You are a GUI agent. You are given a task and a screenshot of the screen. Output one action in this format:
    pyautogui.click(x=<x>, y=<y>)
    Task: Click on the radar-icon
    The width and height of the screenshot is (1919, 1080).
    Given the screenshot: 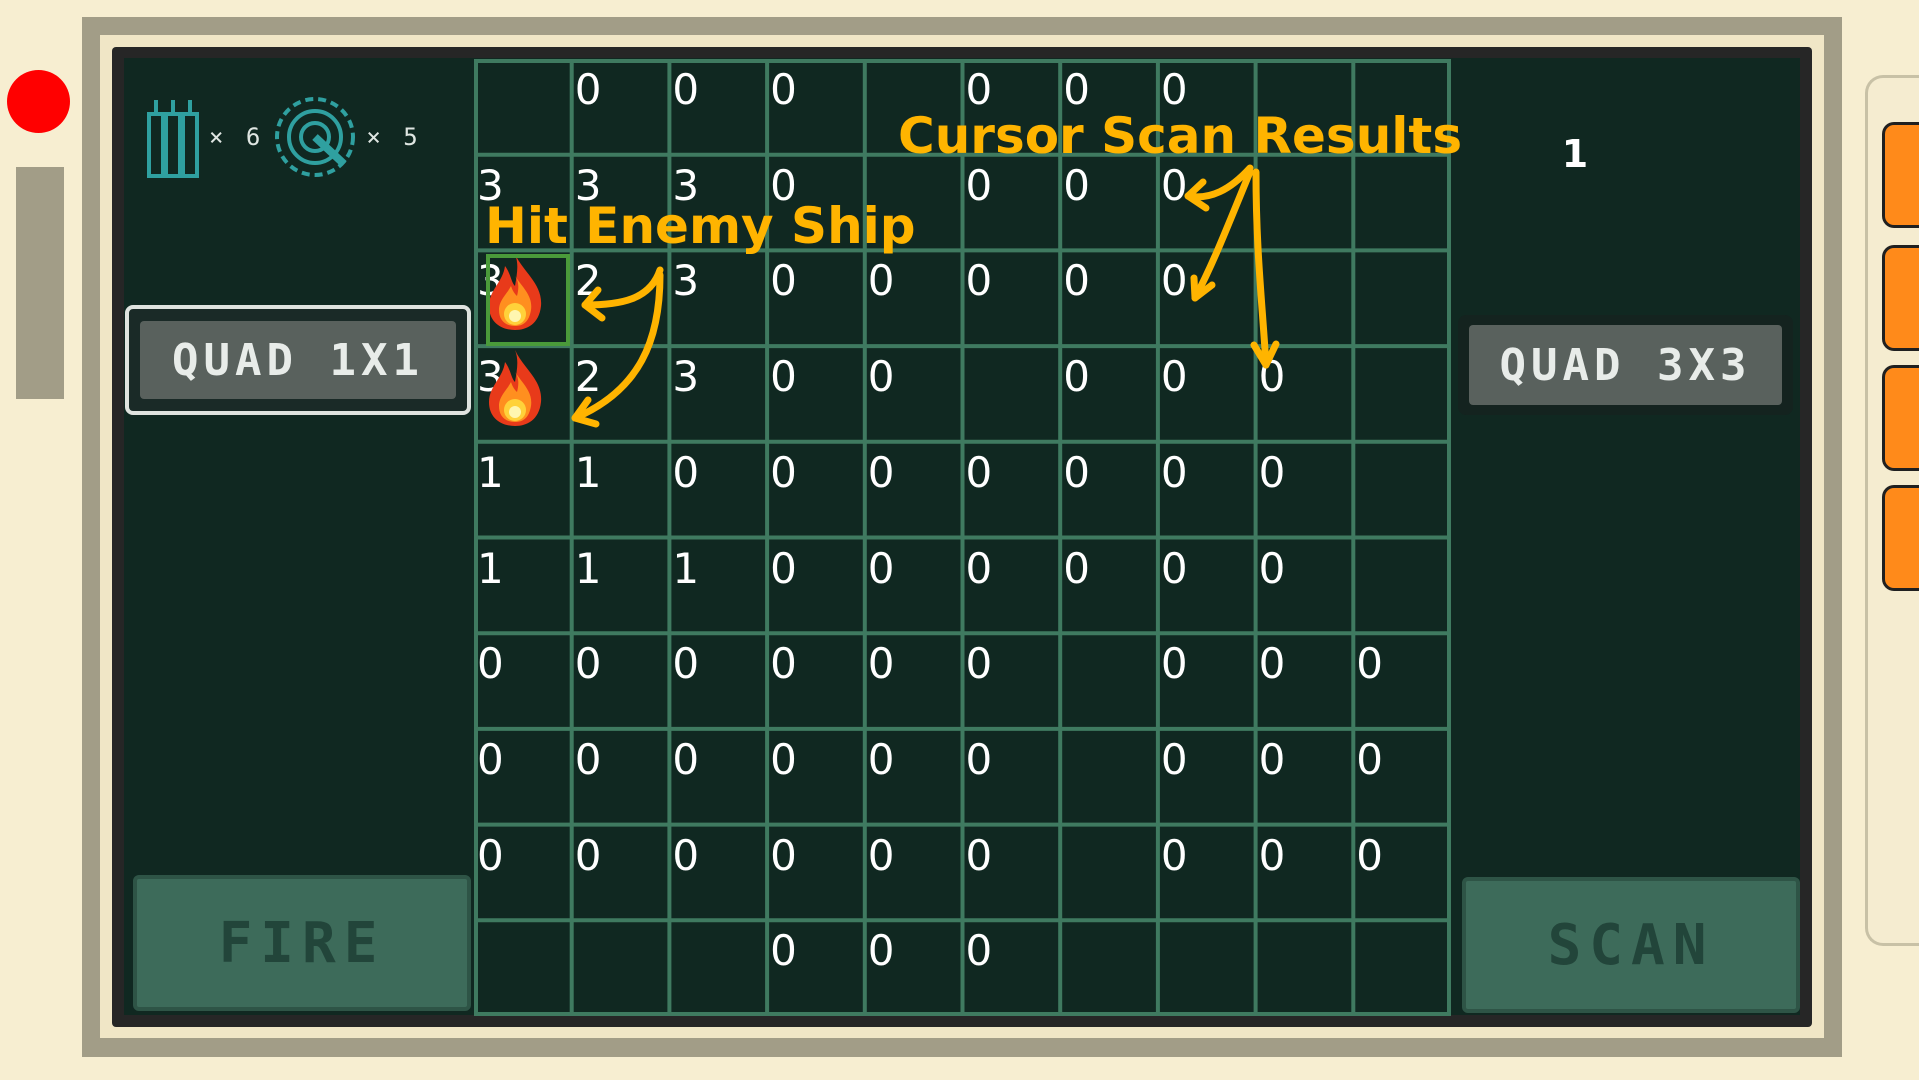 What is the action you would take?
    pyautogui.click(x=315, y=137)
    